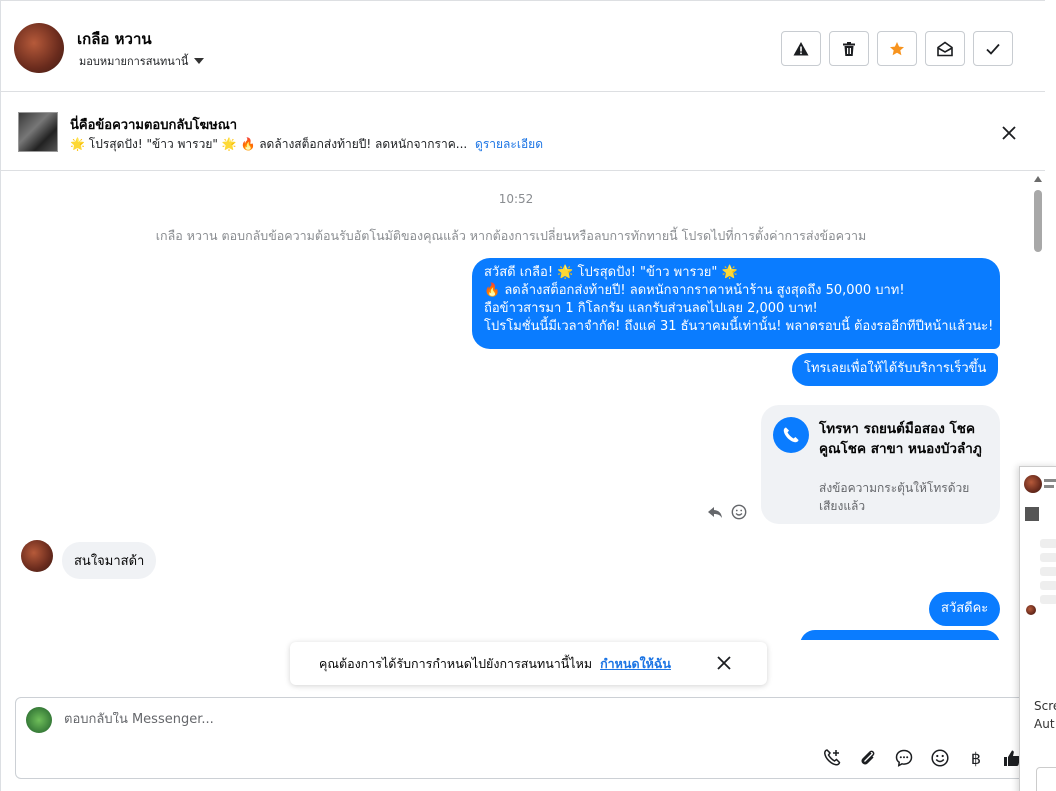 The image size is (1056, 791). I want to click on header-actions, so click(897, 48).